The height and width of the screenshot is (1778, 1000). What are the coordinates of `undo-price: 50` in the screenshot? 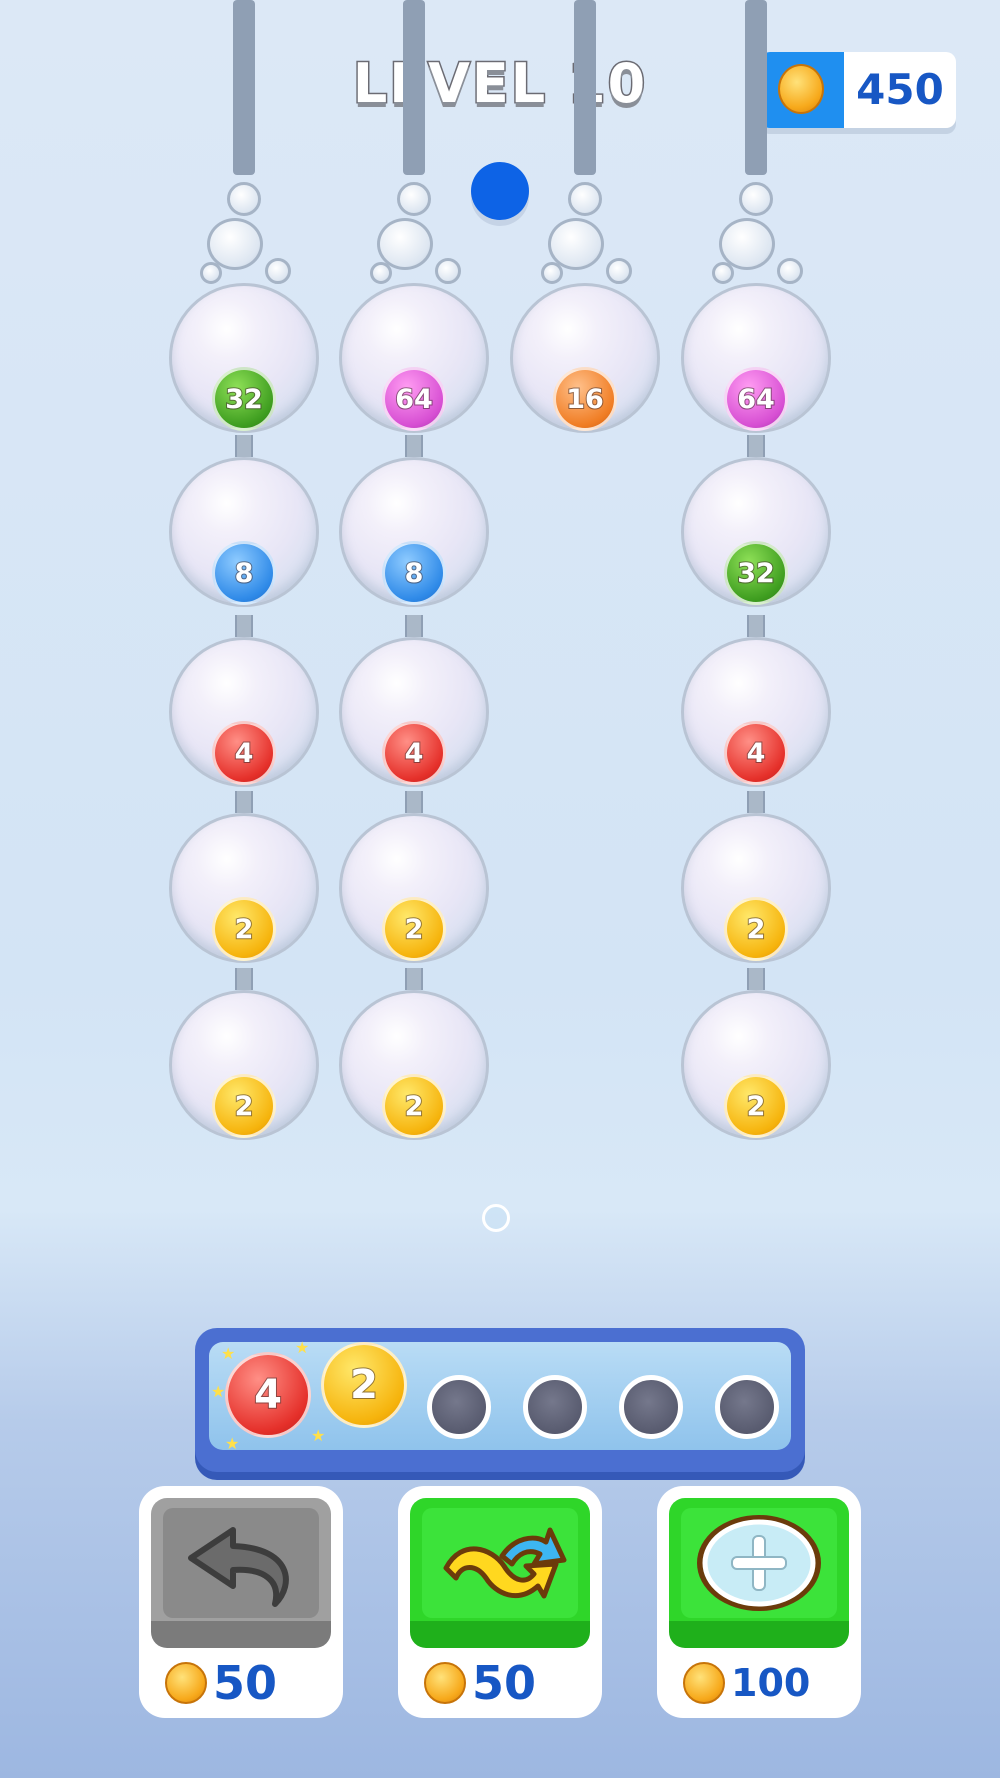 It's located at (241, 1683).